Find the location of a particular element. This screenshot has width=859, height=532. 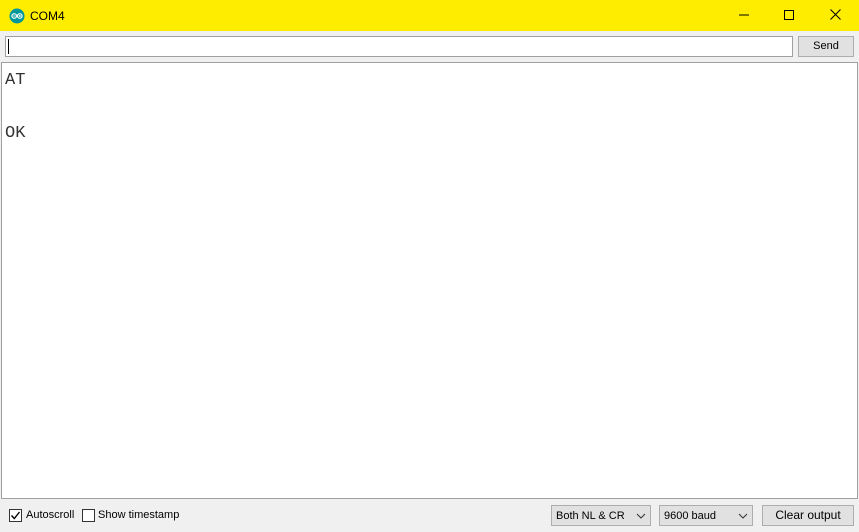

autoscroll-checkbox is located at coordinates (15, 515).